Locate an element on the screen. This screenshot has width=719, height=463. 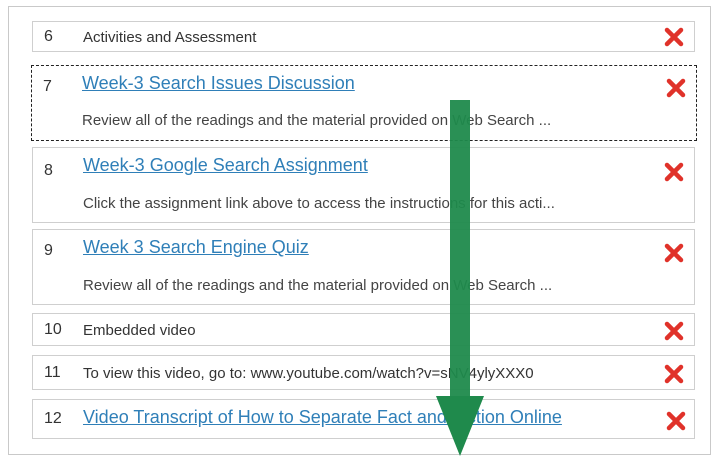
item-number: 10 is located at coordinates (53, 329).